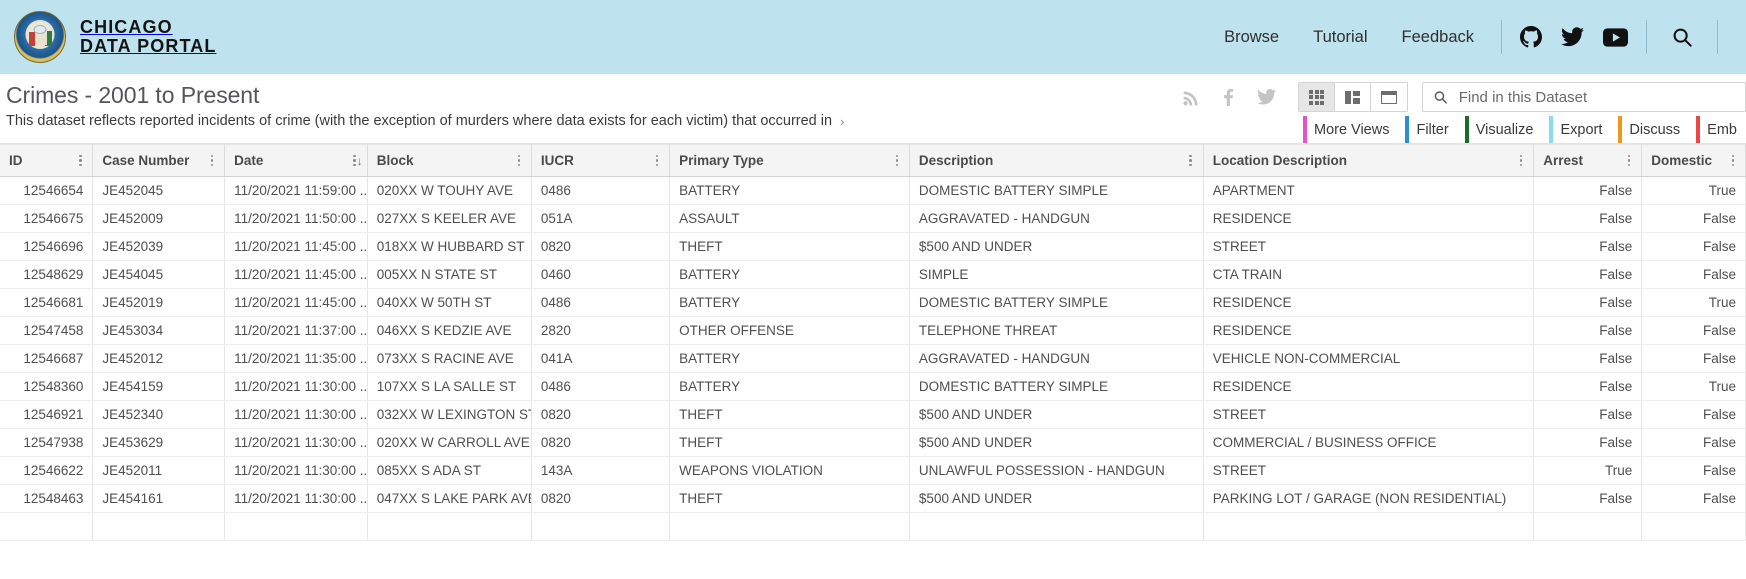 This screenshot has height=579, width=1746. Describe the element at coordinates (1693, 160) in the screenshot. I see `column-header-domestic: Domestic` at that location.